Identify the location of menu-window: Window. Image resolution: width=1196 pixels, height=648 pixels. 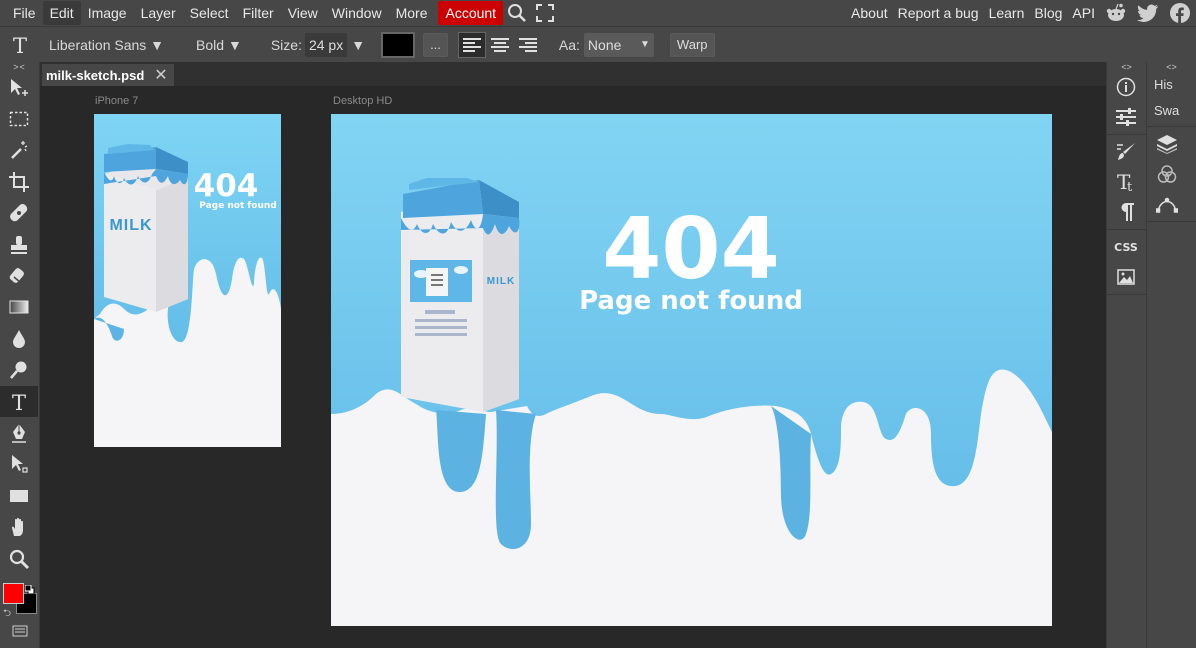
(357, 13).